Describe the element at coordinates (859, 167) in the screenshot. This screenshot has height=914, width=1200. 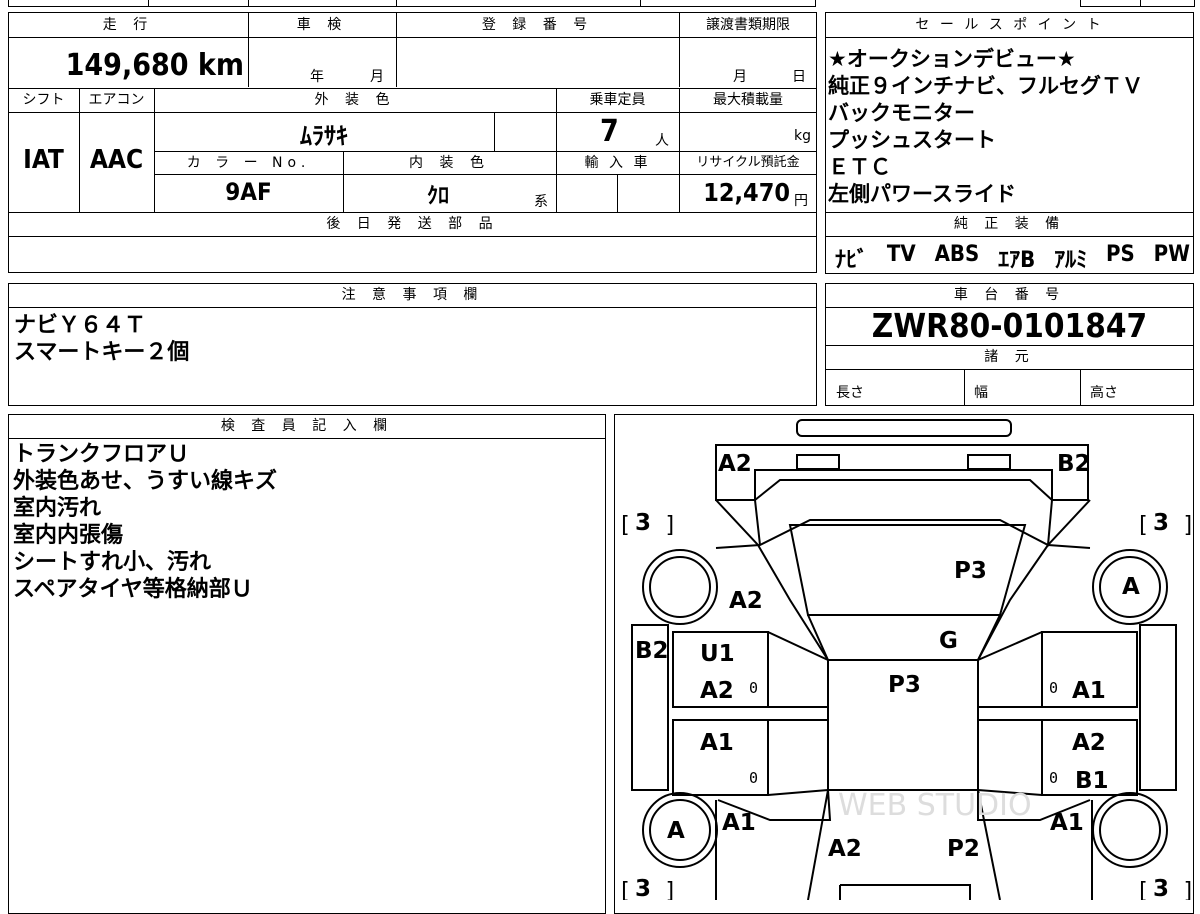
I see `sales-point-line: ＥＴＣ` at that location.